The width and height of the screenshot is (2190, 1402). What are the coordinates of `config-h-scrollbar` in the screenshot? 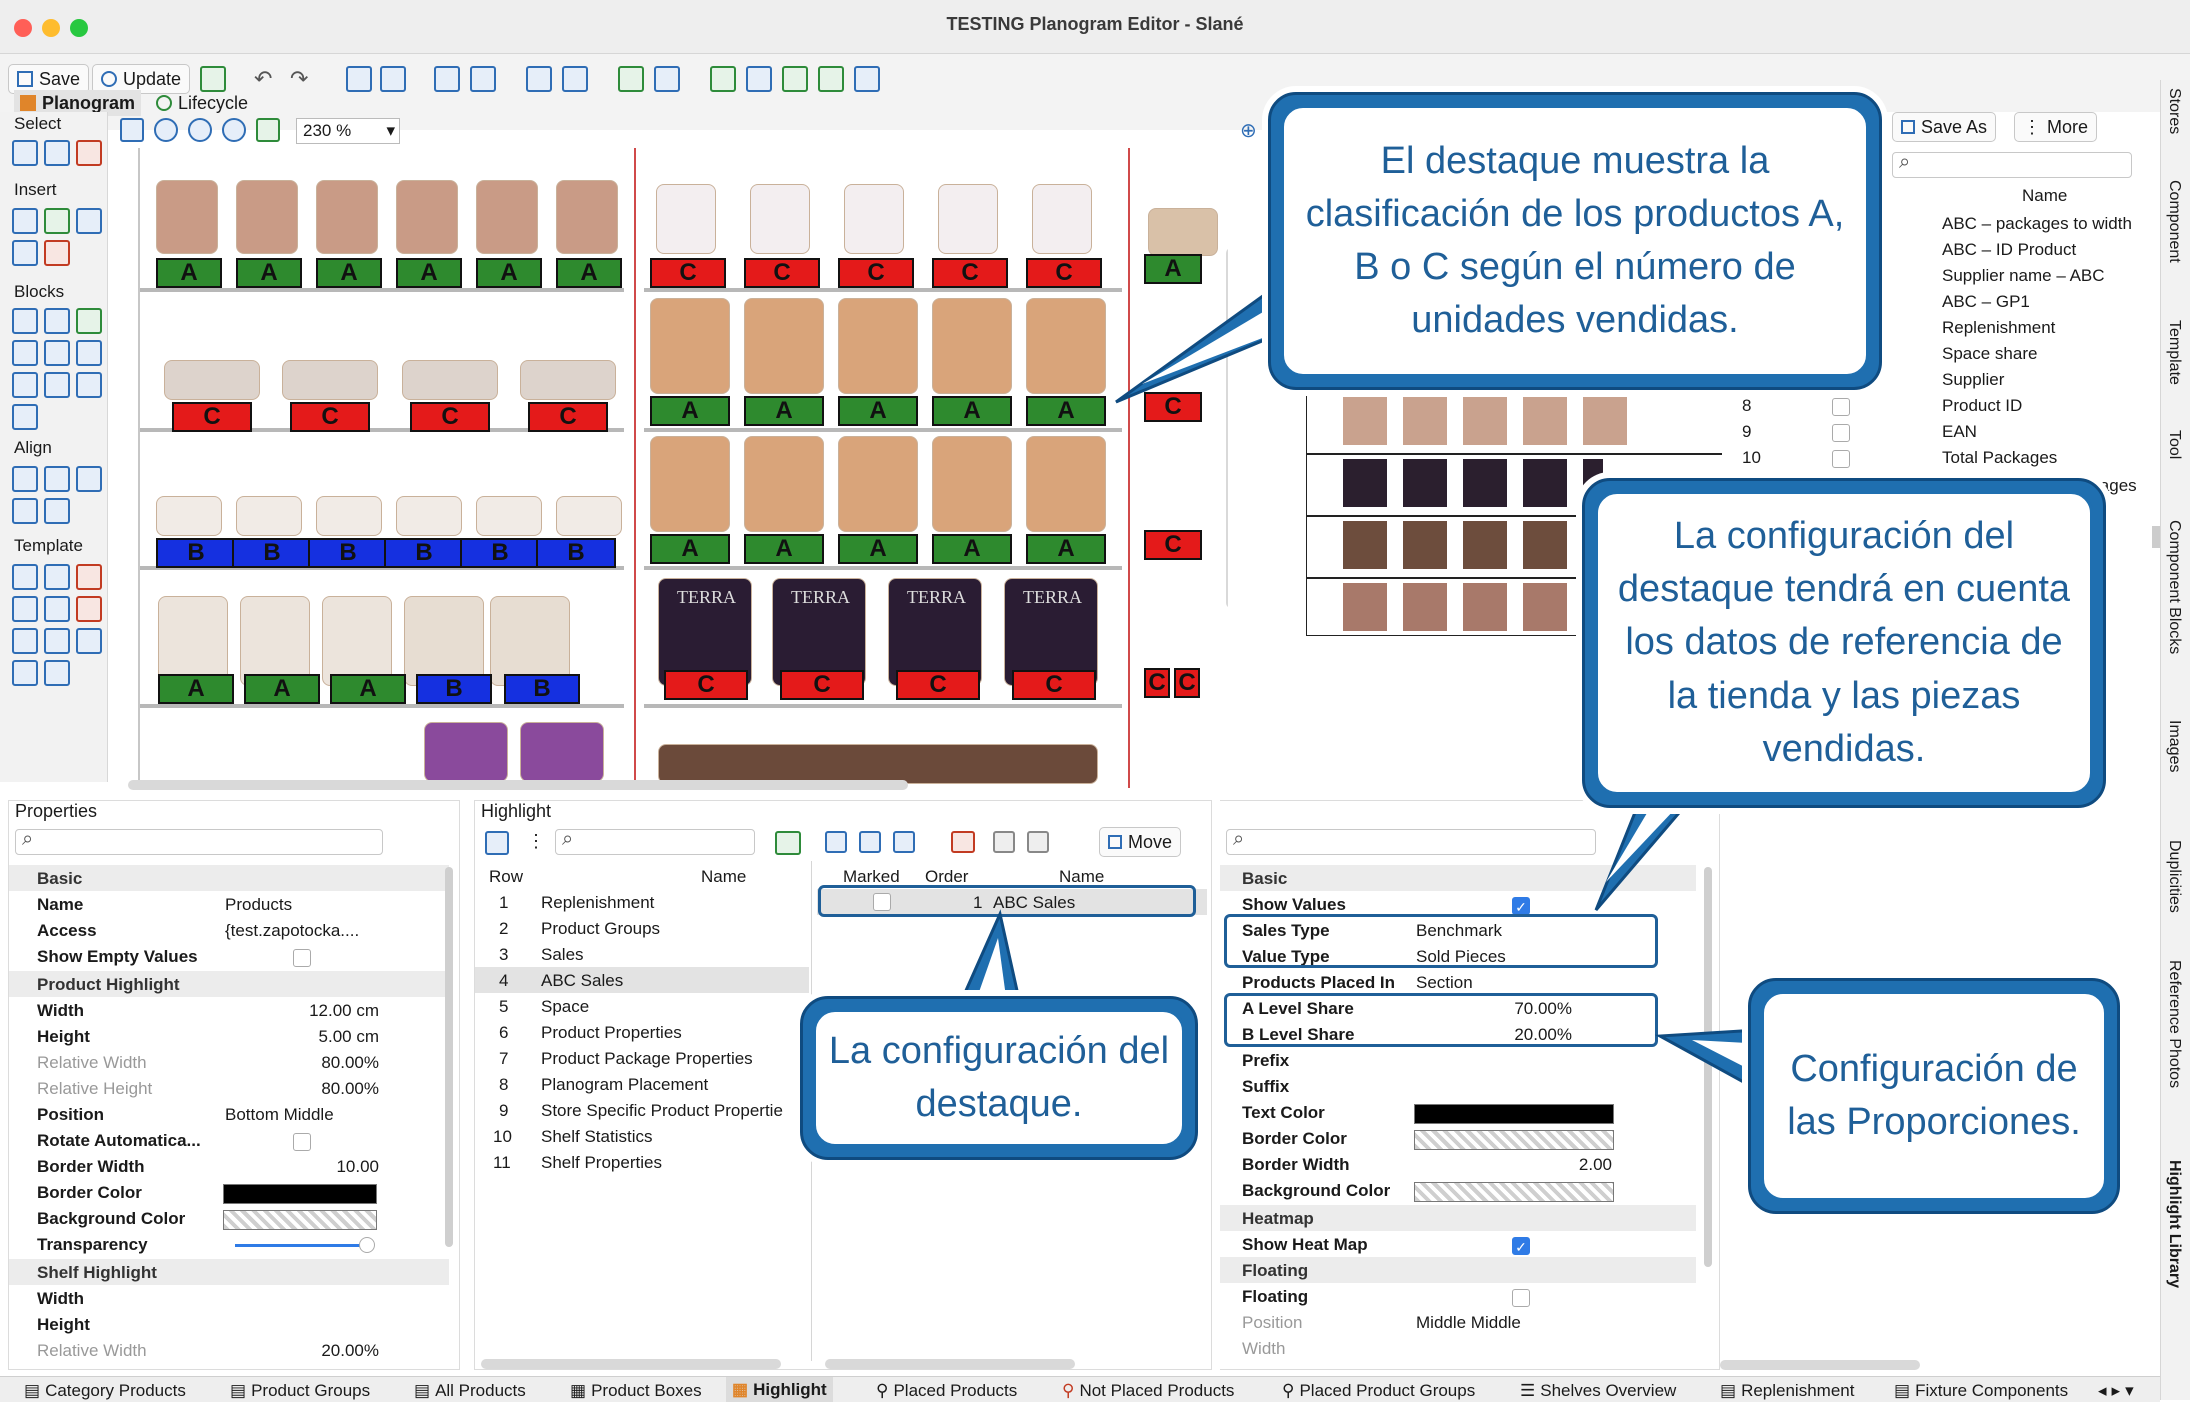 It's located at (950, 1364).